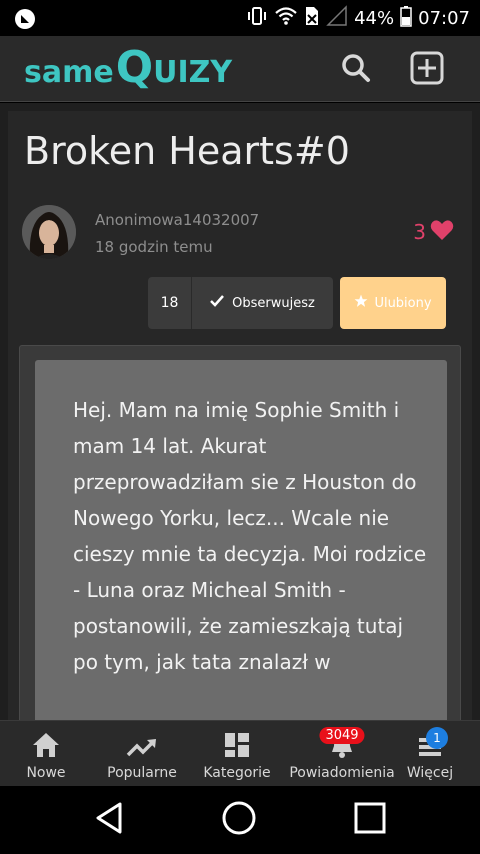 This screenshot has width=480, height=854. Describe the element at coordinates (403, 303) in the screenshot. I see `favorite-label: Ulubiony` at that location.